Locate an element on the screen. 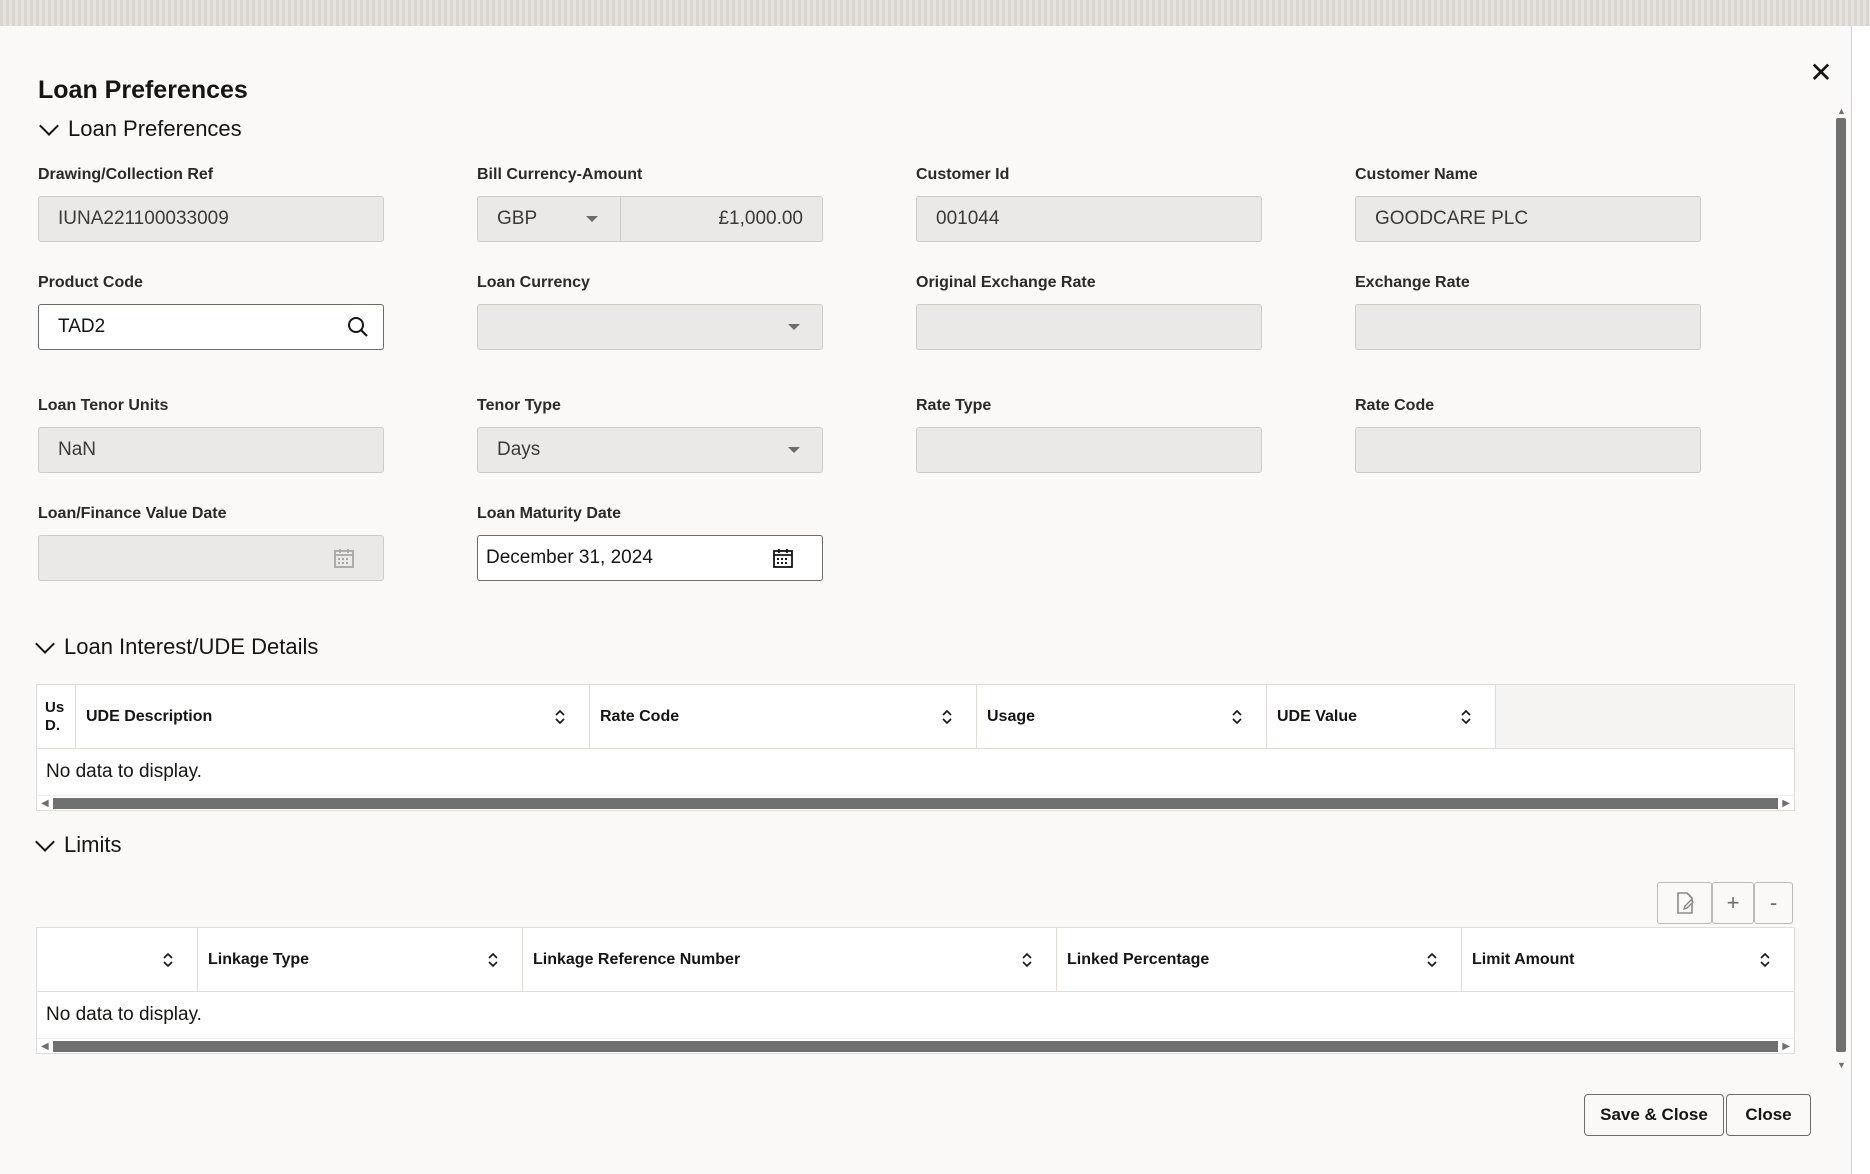 The image size is (1870, 1174). section-title: Loan Interest/UDE Details is located at coordinates (191, 646).